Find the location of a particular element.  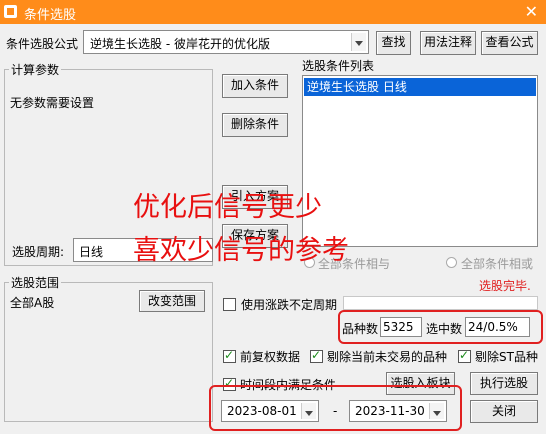

params-group-label: 计算参数 is located at coordinates (35, 69).